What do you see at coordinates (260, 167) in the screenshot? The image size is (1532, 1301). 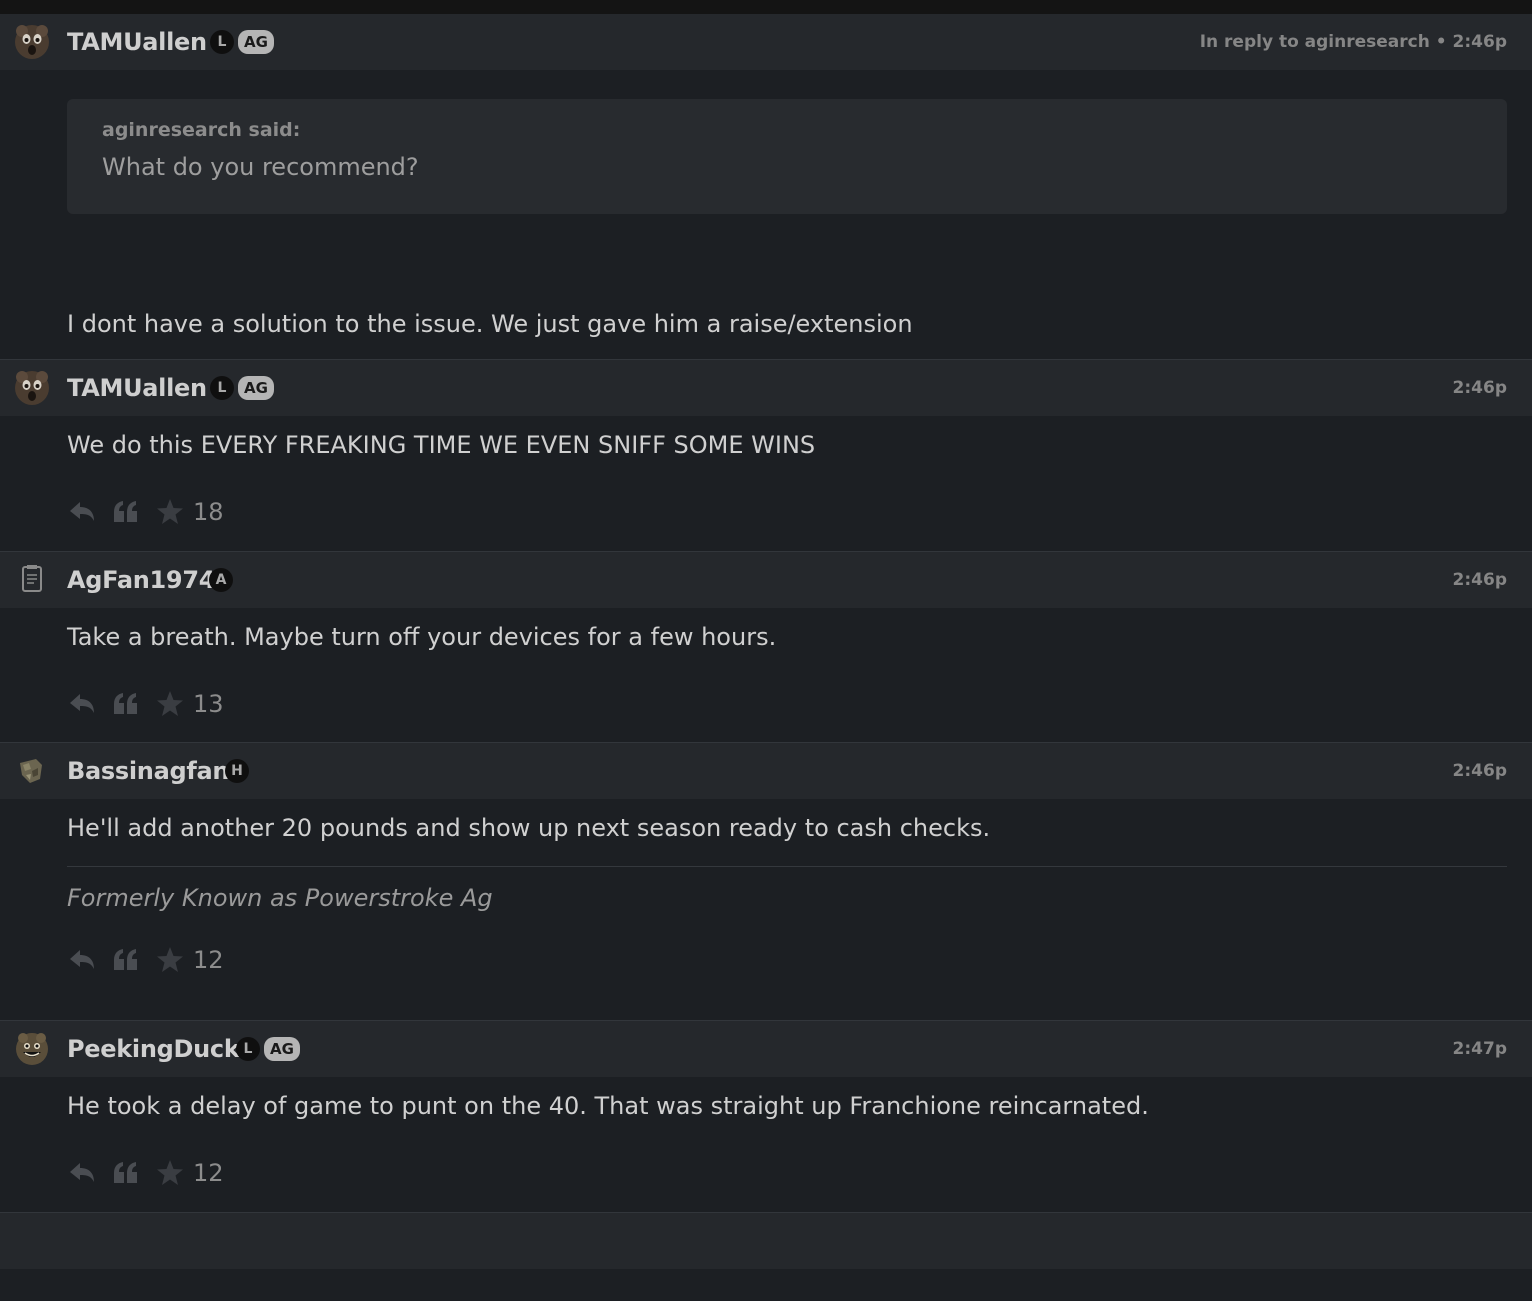 I see `quote-text: What do you recommend?` at bounding box center [260, 167].